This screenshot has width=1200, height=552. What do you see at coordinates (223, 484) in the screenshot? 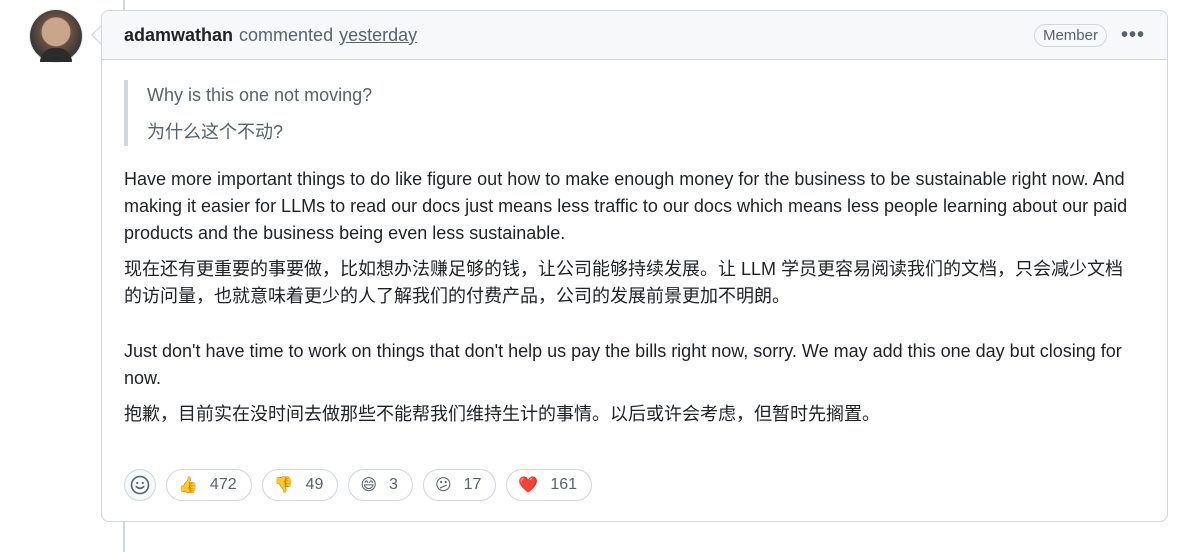
I see `reaction-count: 472` at bounding box center [223, 484].